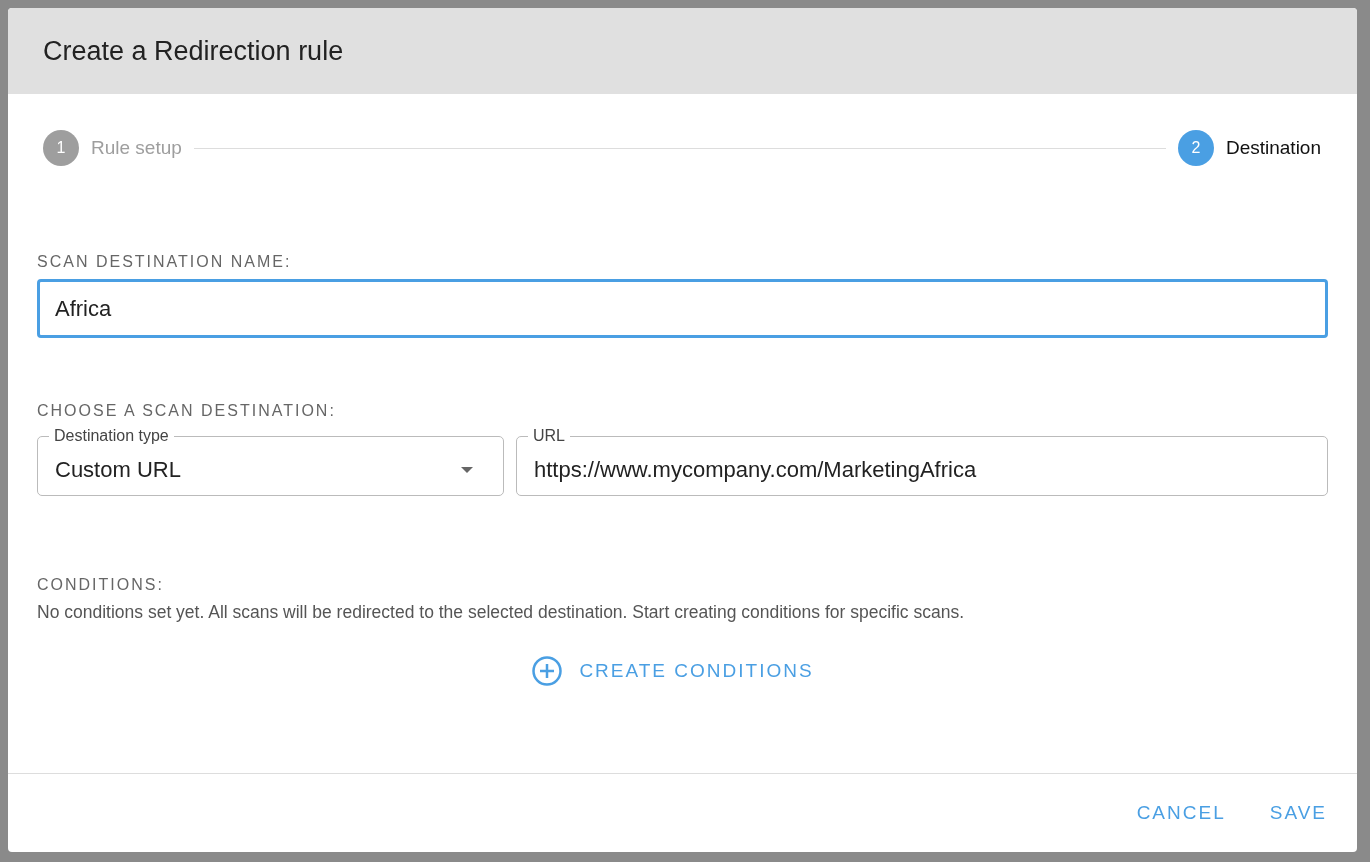 The image size is (1370, 862). What do you see at coordinates (682, 308) in the screenshot?
I see `name-input-field: Africa` at bounding box center [682, 308].